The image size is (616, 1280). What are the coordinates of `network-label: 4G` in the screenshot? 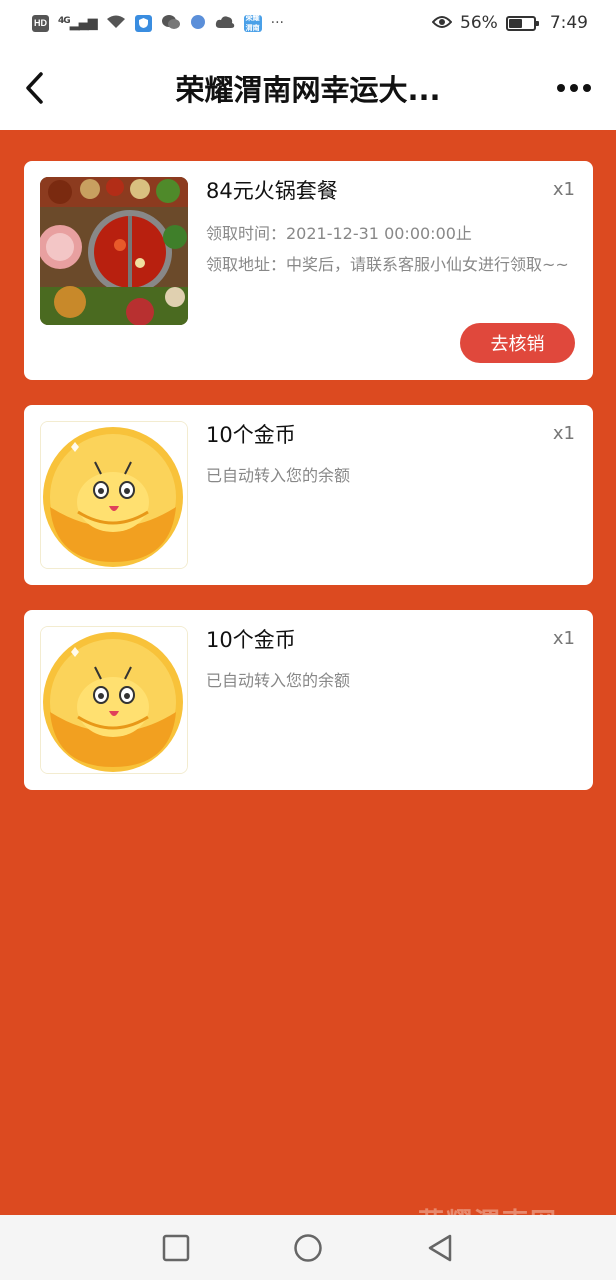 It's located at (64, 20).